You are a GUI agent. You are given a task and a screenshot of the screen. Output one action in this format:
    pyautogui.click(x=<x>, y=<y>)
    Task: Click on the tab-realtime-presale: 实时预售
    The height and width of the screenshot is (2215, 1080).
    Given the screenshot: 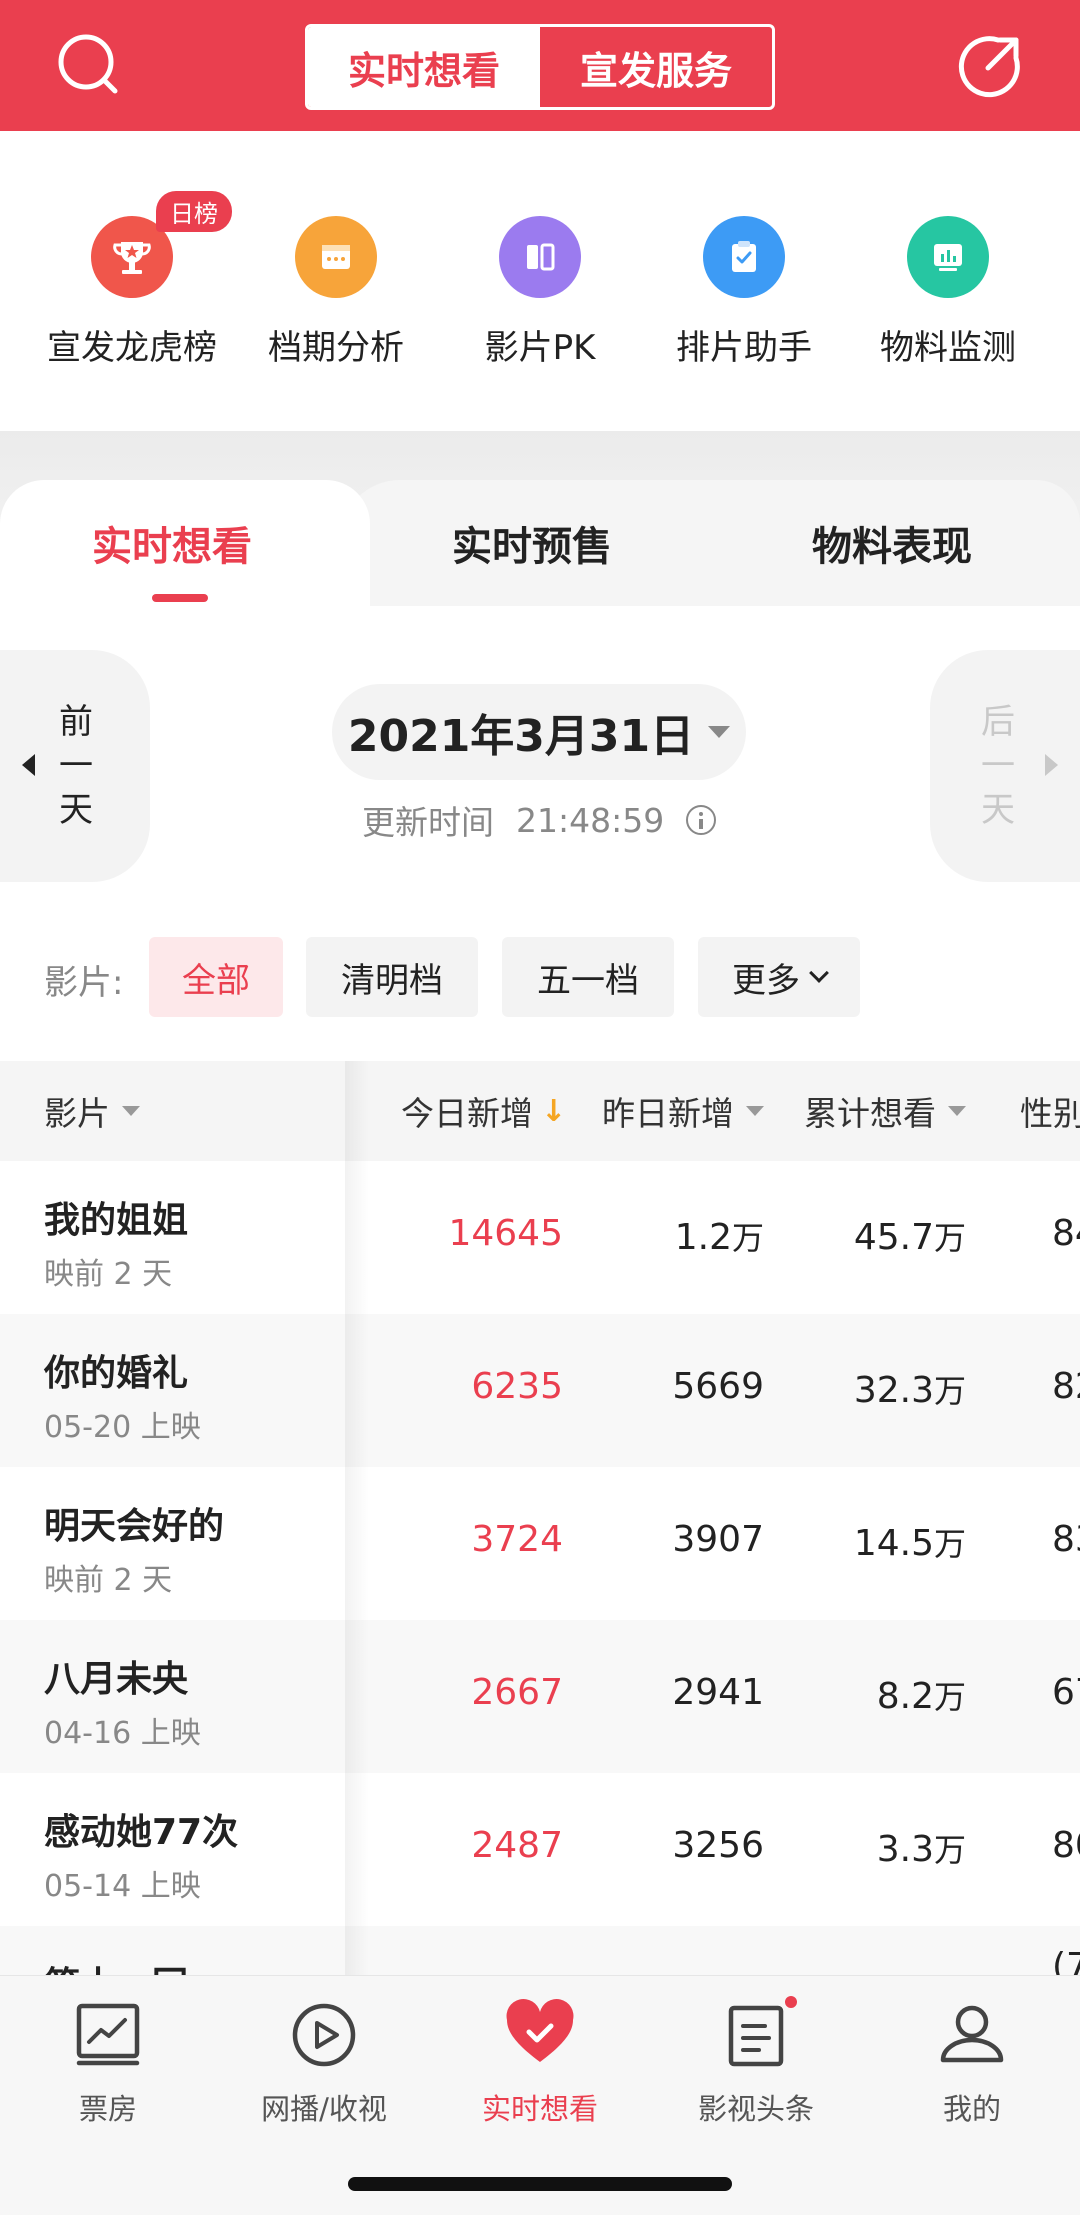 What is the action you would take?
    pyautogui.click(x=532, y=543)
    